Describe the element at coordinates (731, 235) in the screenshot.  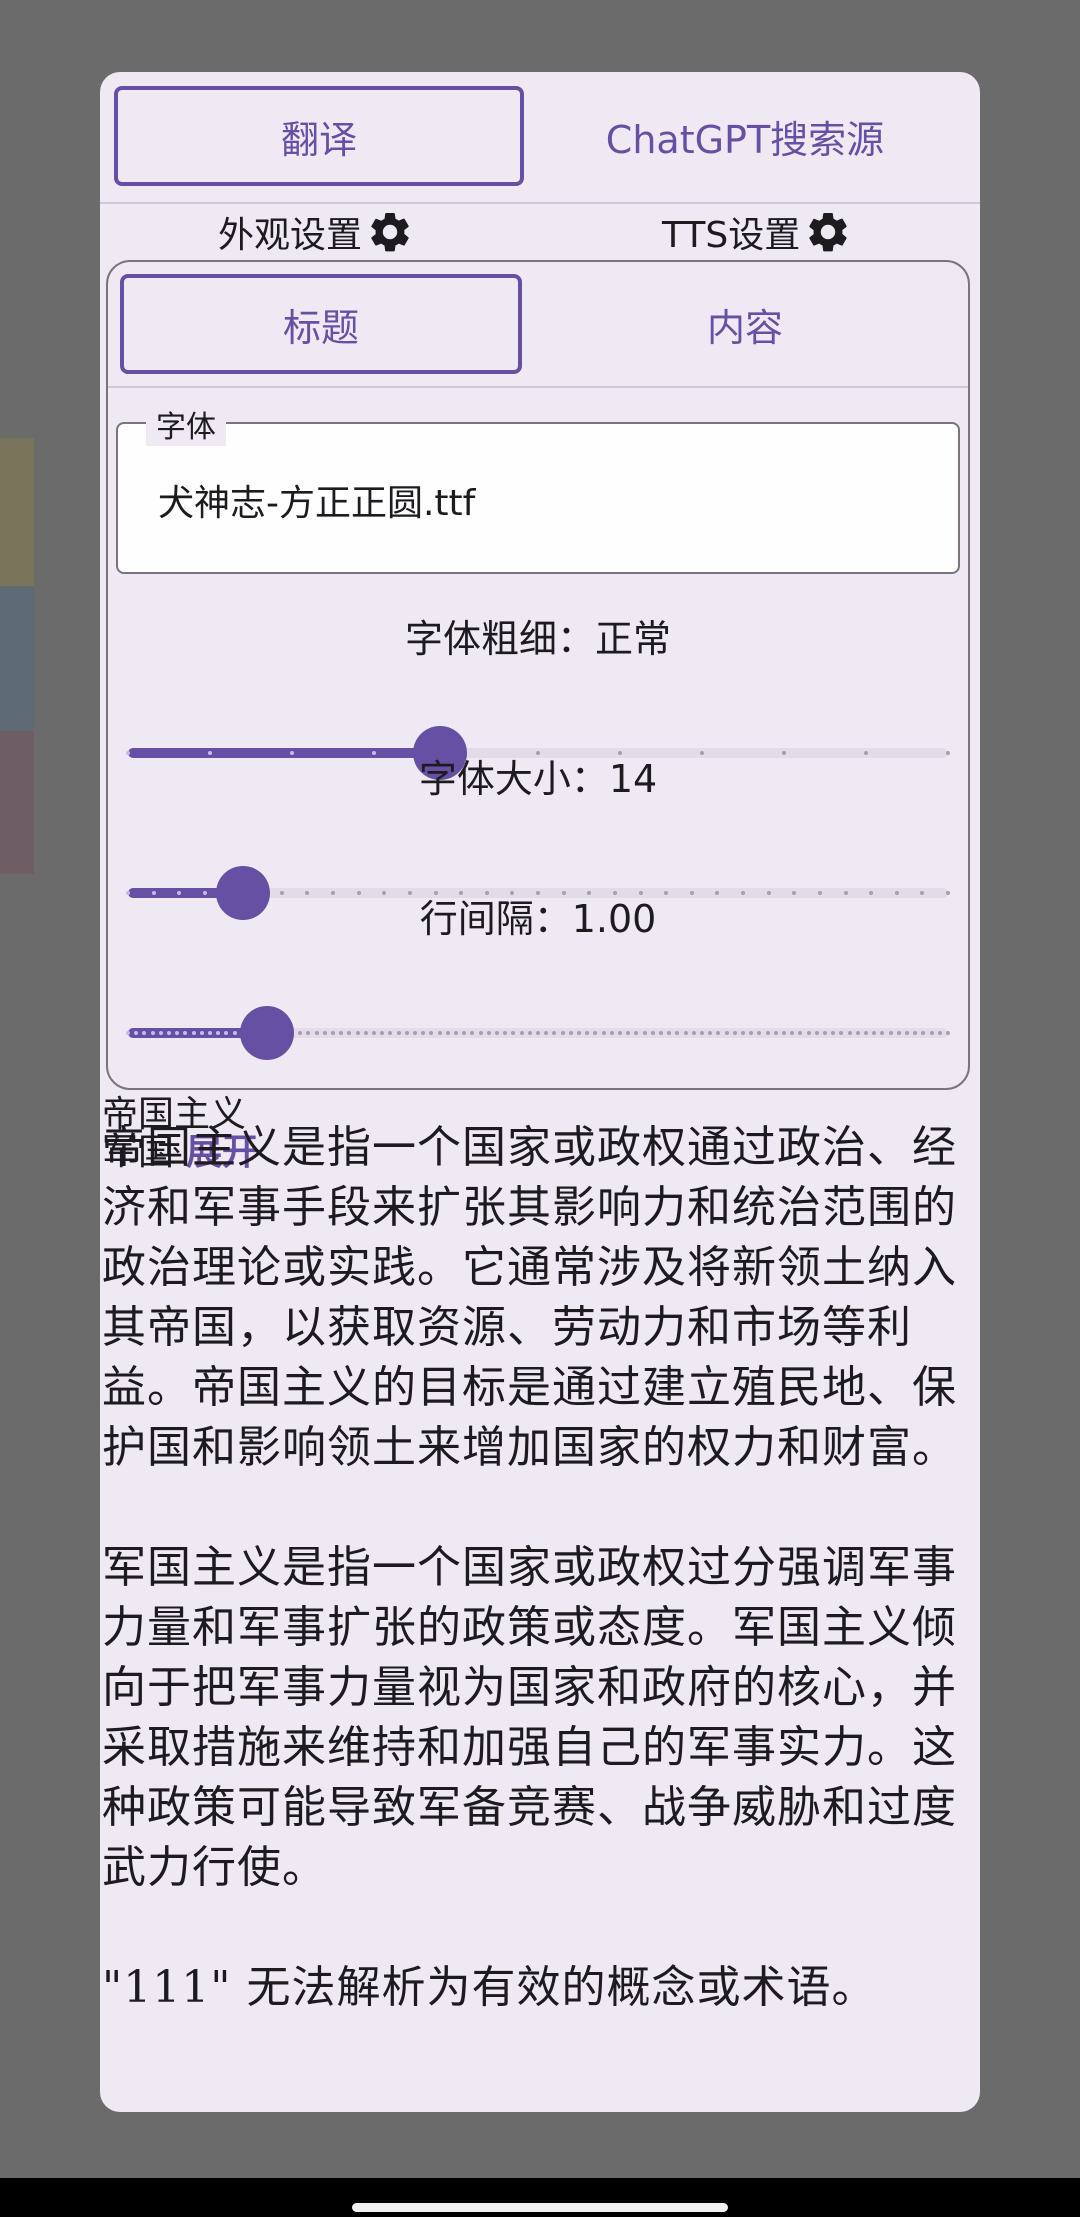
I see `tts-settings-label: TTS设置` at that location.